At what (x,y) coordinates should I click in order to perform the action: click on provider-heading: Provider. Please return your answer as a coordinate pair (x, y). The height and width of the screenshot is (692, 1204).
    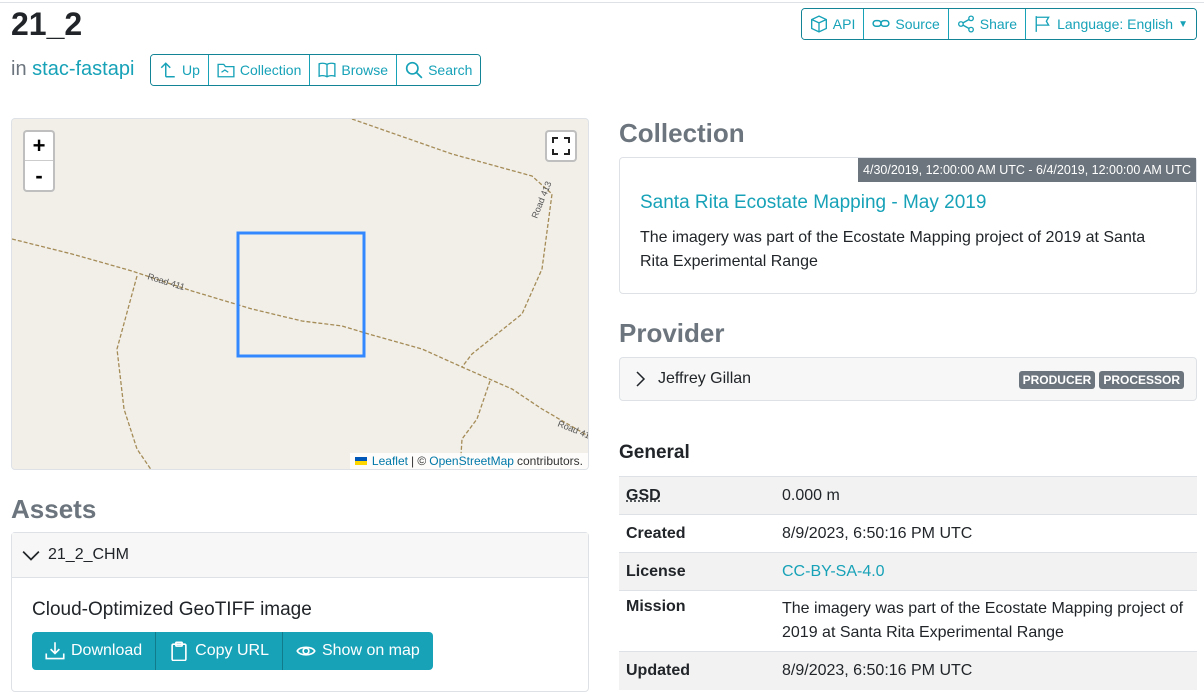
    Looking at the image, I should click on (672, 333).